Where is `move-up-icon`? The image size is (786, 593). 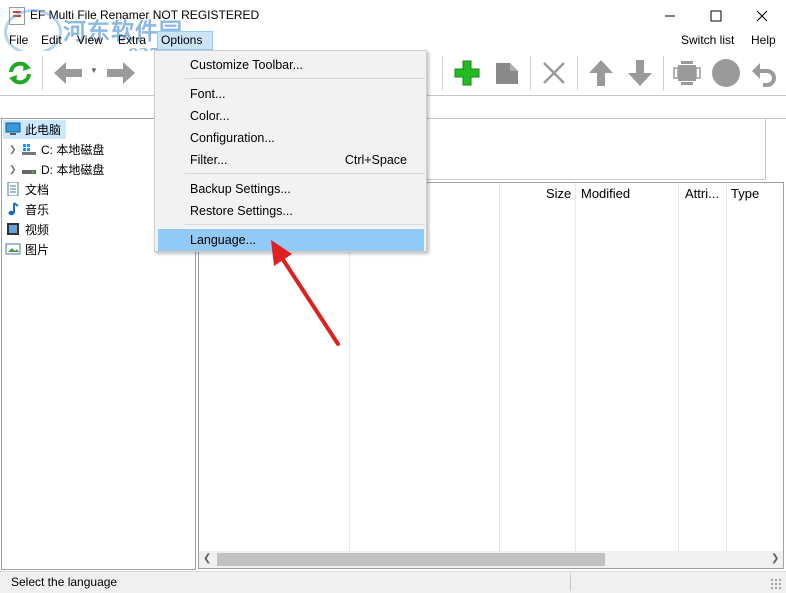
move-up-icon is located at coordinates (601, 73).